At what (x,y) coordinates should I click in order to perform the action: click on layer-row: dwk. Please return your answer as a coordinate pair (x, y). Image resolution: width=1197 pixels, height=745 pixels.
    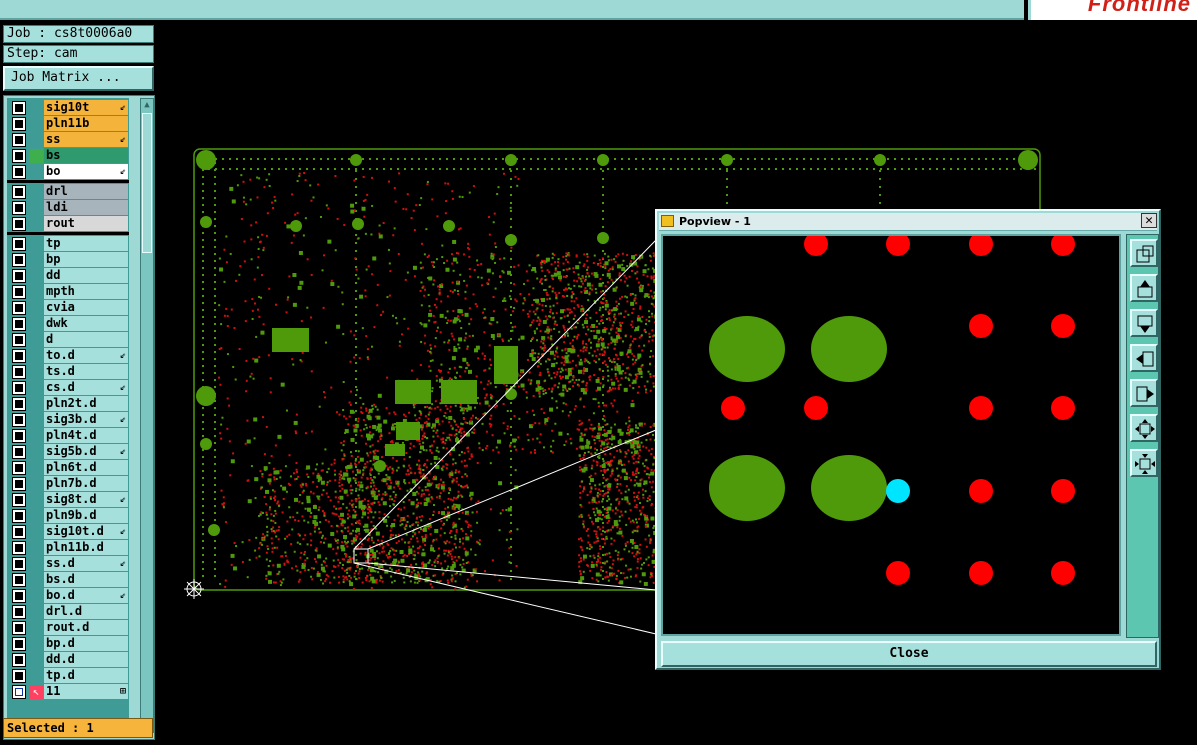
    Looking at the image, I should click on (68, 323).